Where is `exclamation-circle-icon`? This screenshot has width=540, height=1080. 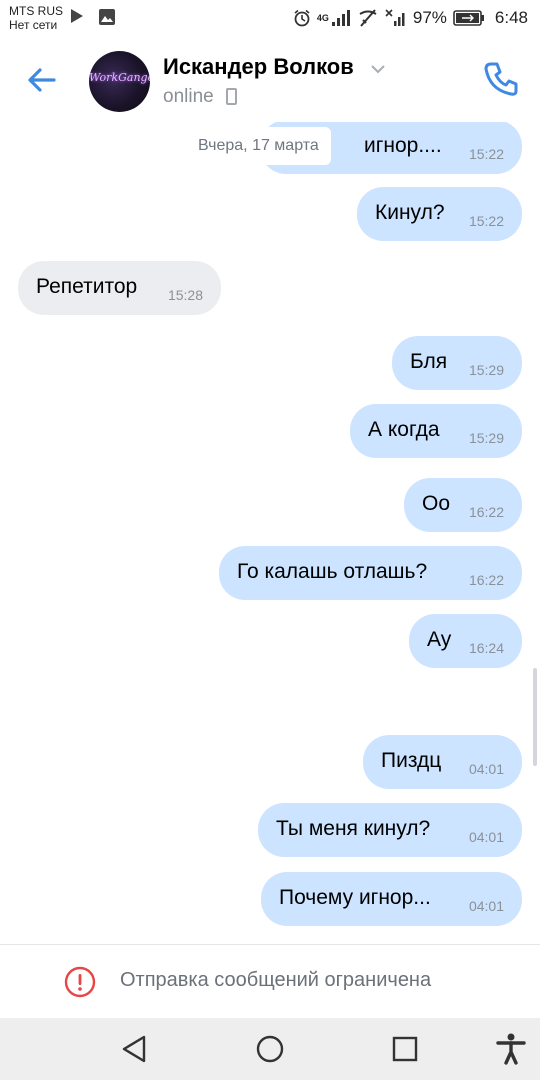 exclamation-circle-icon is located at coordinates (80, 982).